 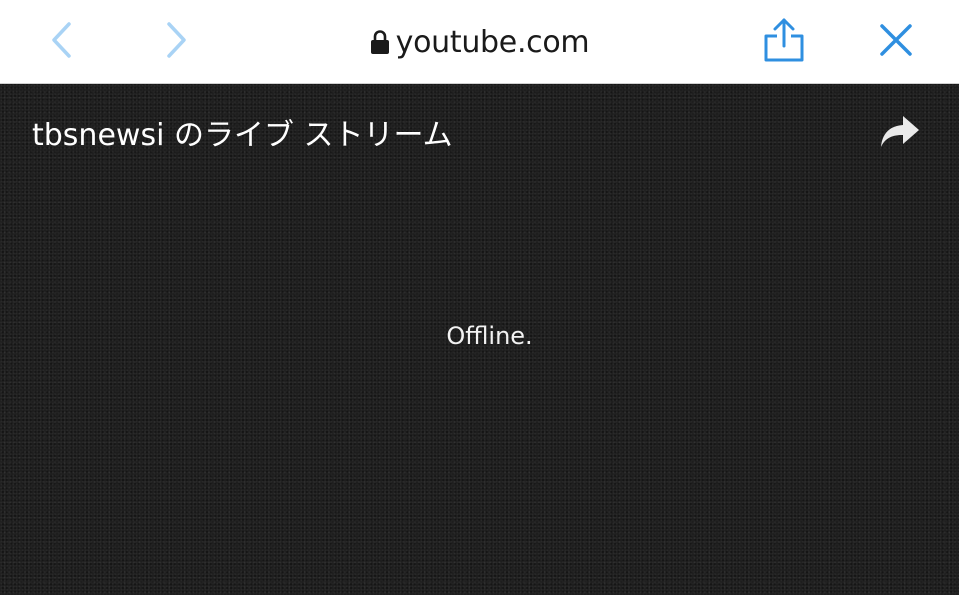 What do you see at coordinates (489, 336) in the screenshot?
I see `stream-status: Offline.` at bounding box center [489, 336].